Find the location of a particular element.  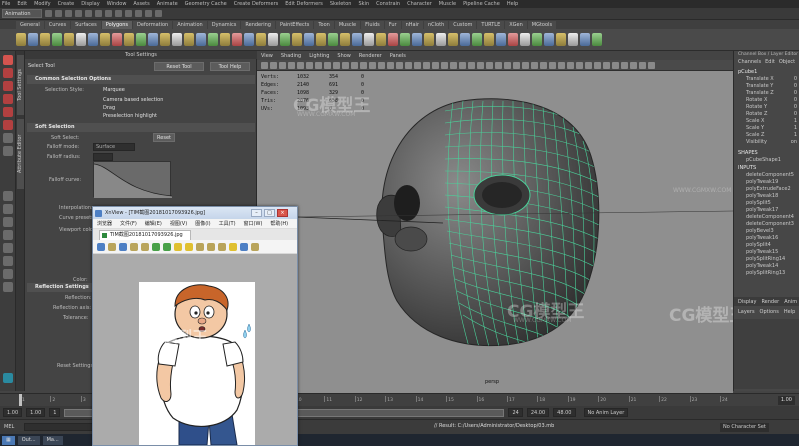

channel-attribute: Rotate X 0 is located at coordinates (766, 100).